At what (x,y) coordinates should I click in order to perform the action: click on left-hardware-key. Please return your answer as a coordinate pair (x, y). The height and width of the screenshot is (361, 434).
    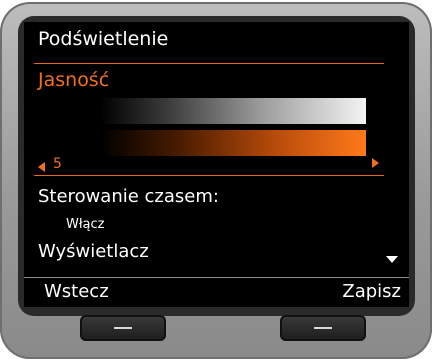
    Looking at the image, I should click on (123, 328).